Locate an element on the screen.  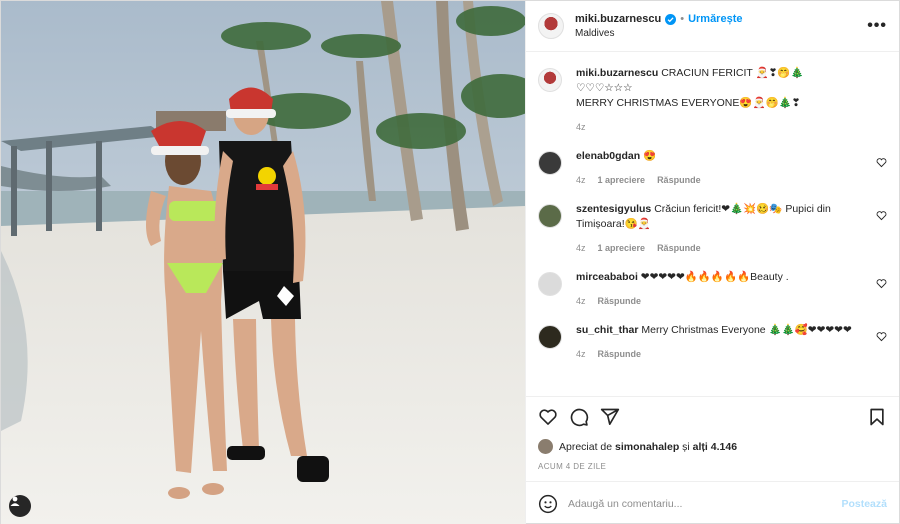
commenter-username: elenab0gdan is located at coordinates (608, 156).